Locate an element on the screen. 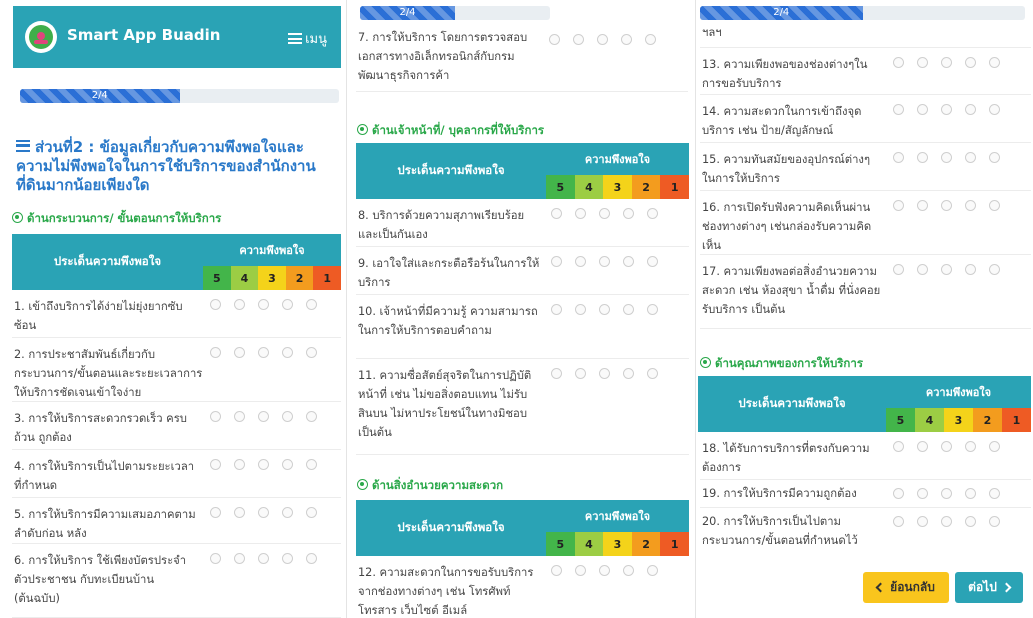 The width and height of the screenshot is (1033, 618). next-button: ต่อไป is located at coordinates (989, 587).